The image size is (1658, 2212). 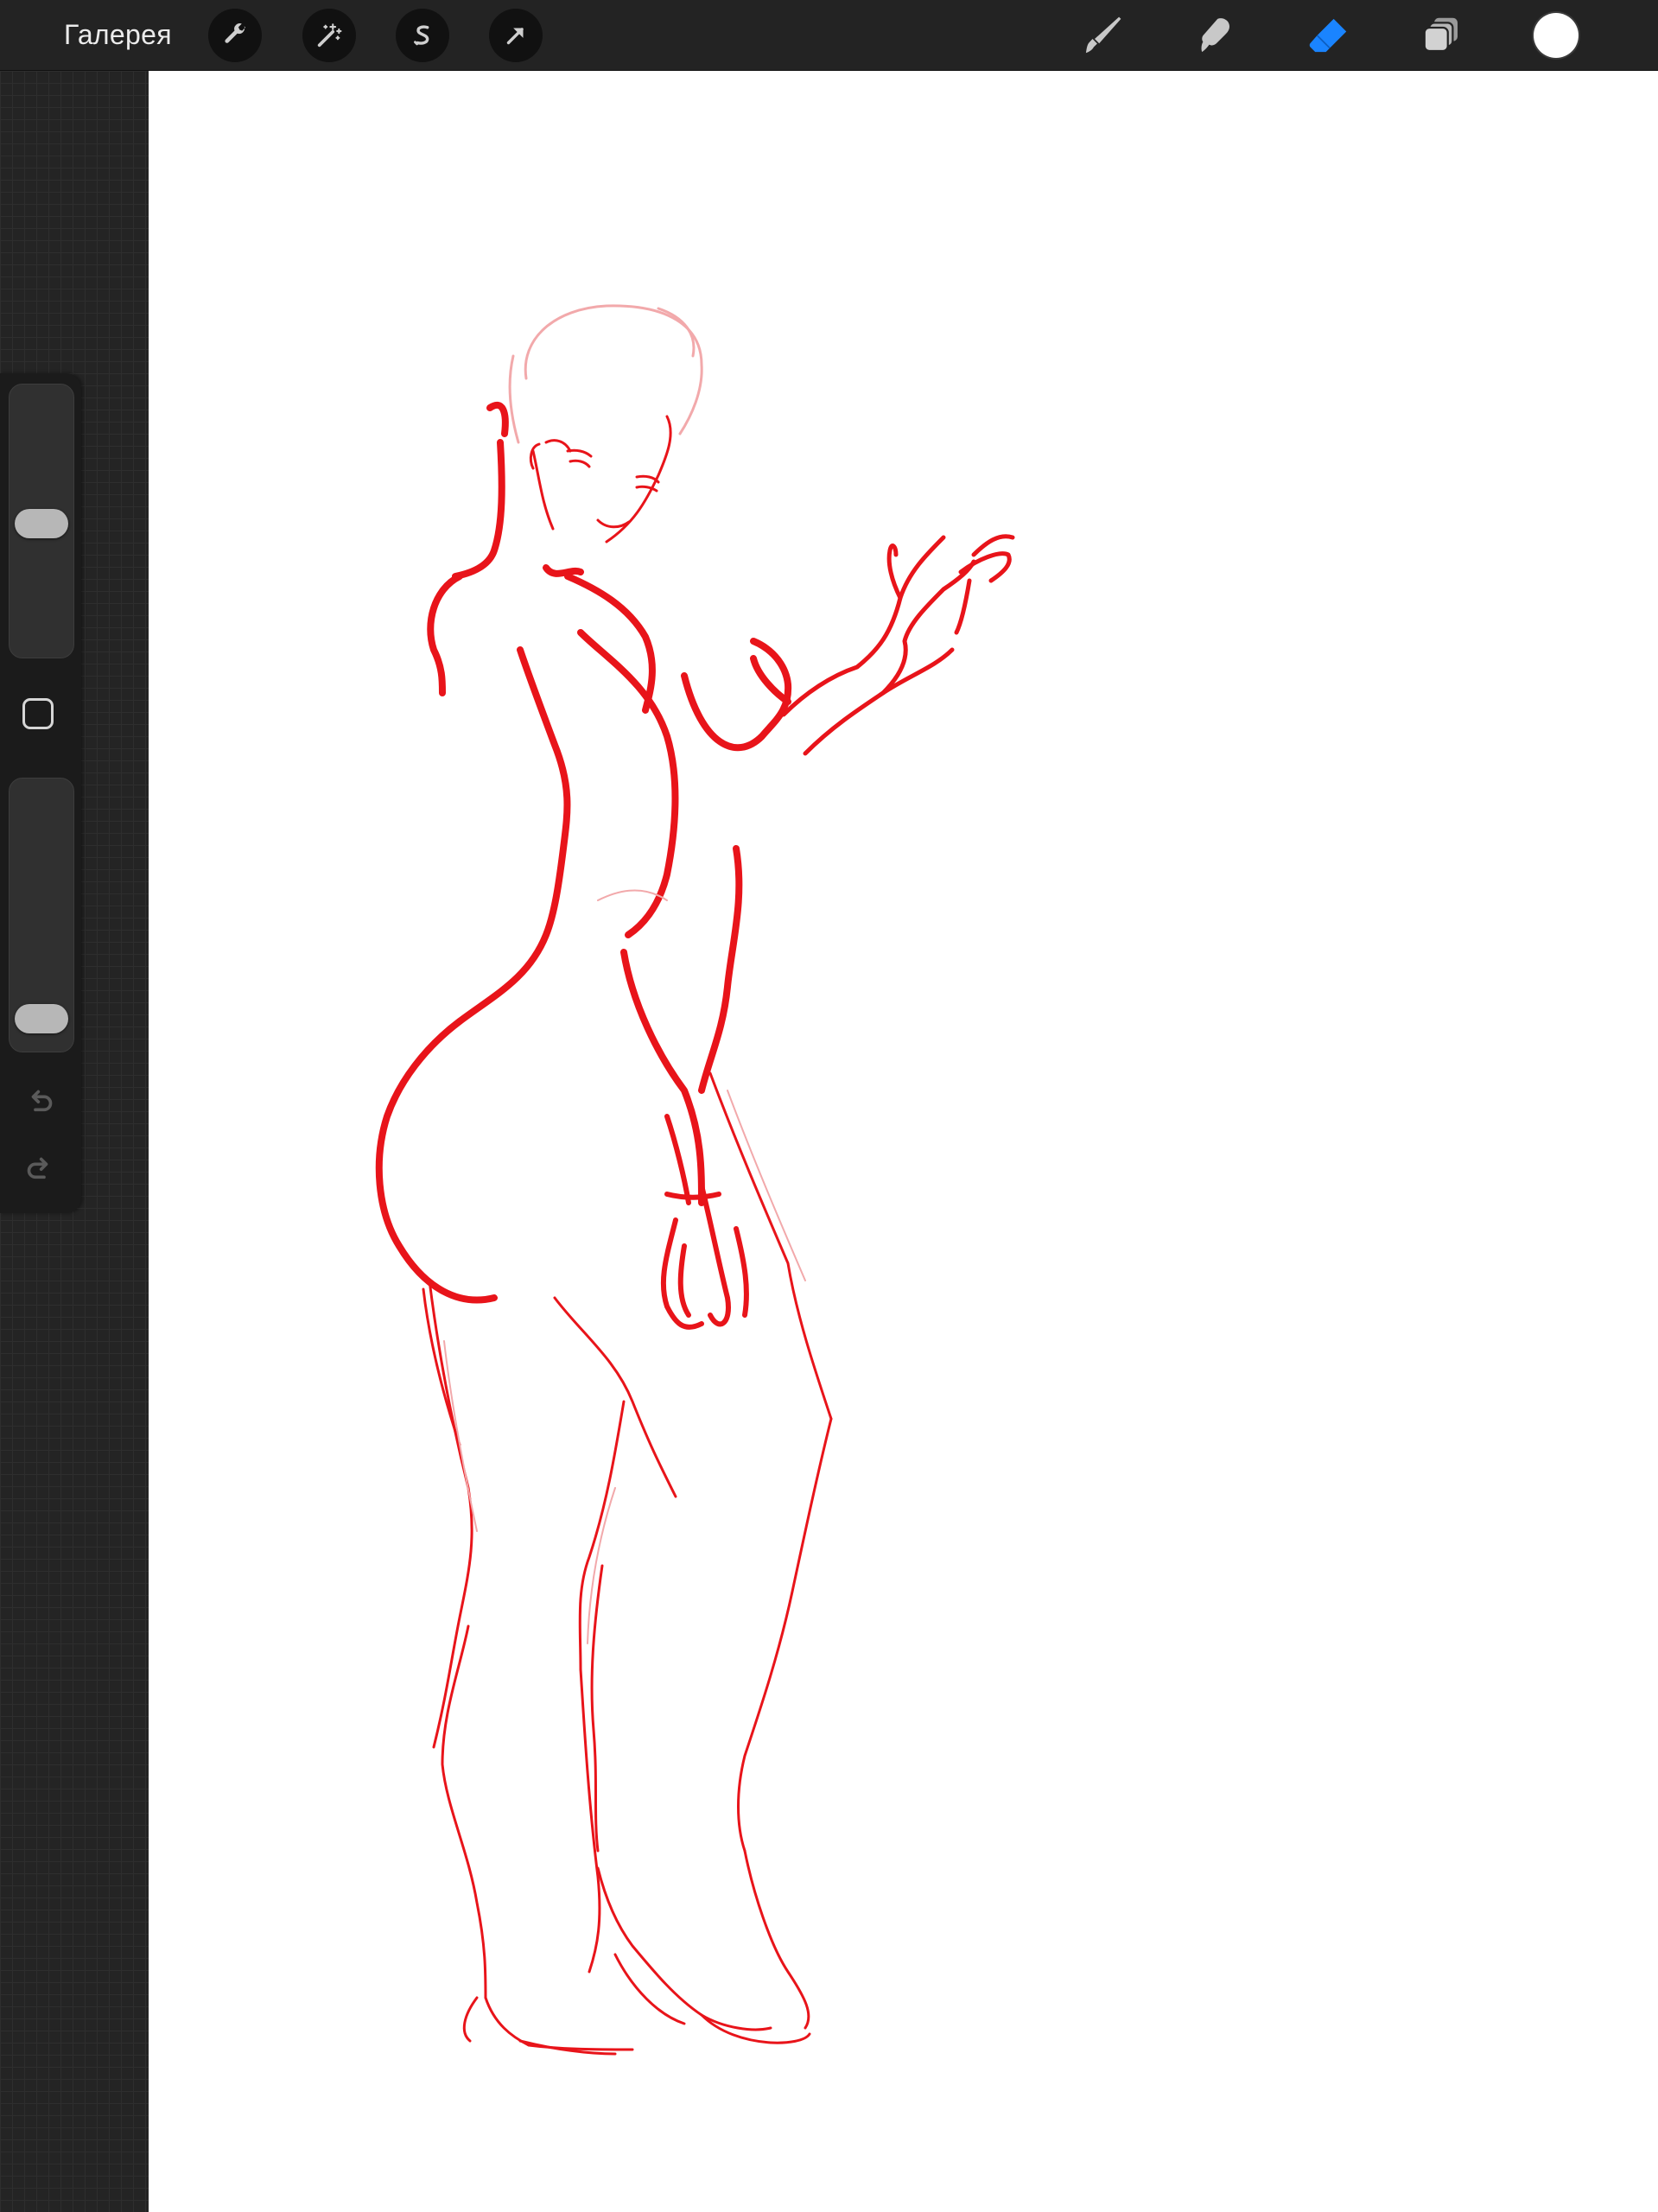 I want to click on brush-icon, so click(x=1103, y=35).